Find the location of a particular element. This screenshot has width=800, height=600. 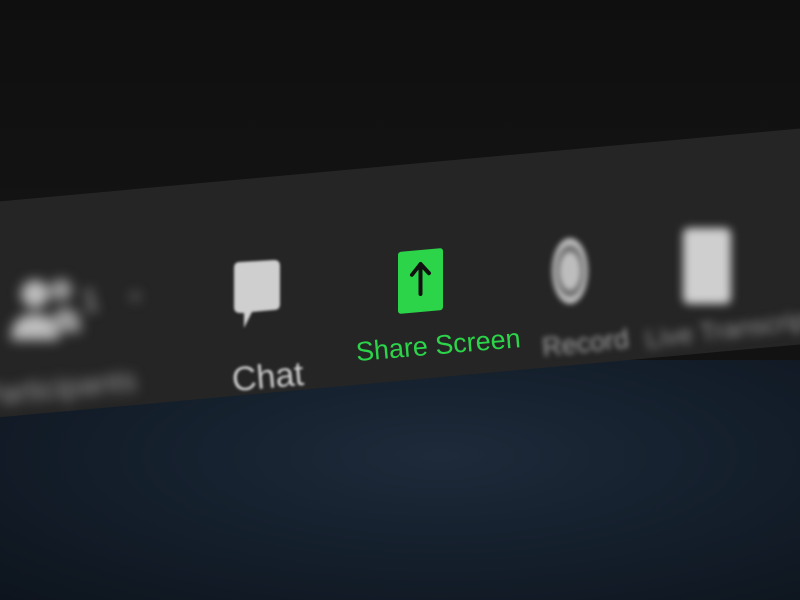

participants-label: Participants is located at coordinates (69, 388).